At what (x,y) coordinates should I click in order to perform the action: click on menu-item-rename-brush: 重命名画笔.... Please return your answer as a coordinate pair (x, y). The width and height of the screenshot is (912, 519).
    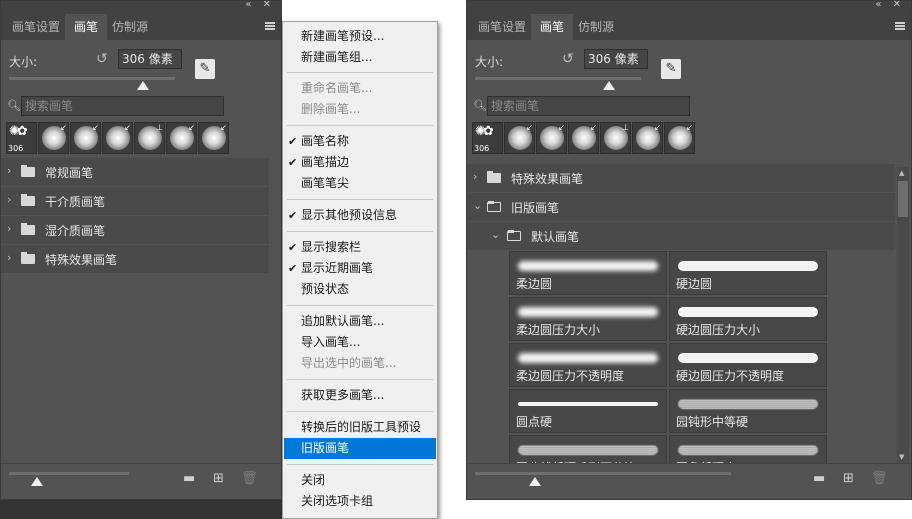
    Looking at the image, I should click on (360, 88).